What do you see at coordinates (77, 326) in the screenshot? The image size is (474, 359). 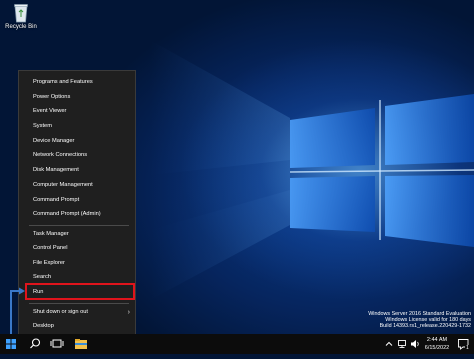 I see `menu-item-desktop: Desktop` at bounding box center [77, 326].